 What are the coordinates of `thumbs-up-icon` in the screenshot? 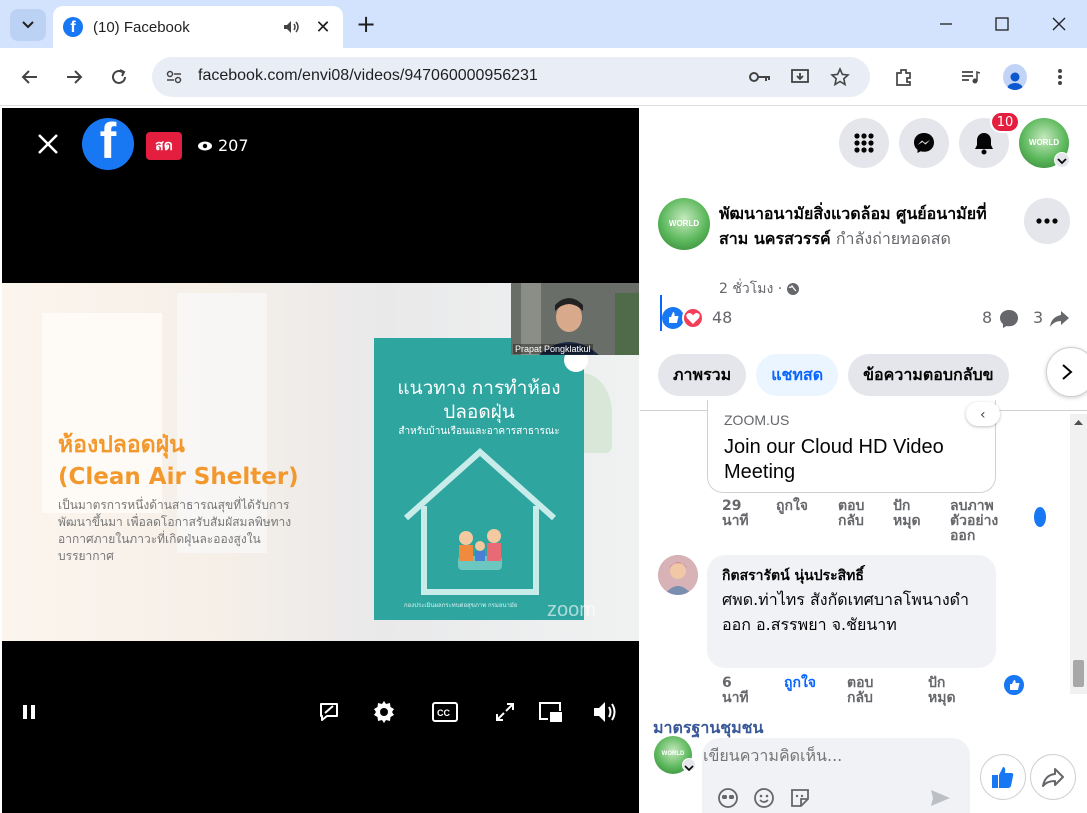 It's located at (1003, 777).